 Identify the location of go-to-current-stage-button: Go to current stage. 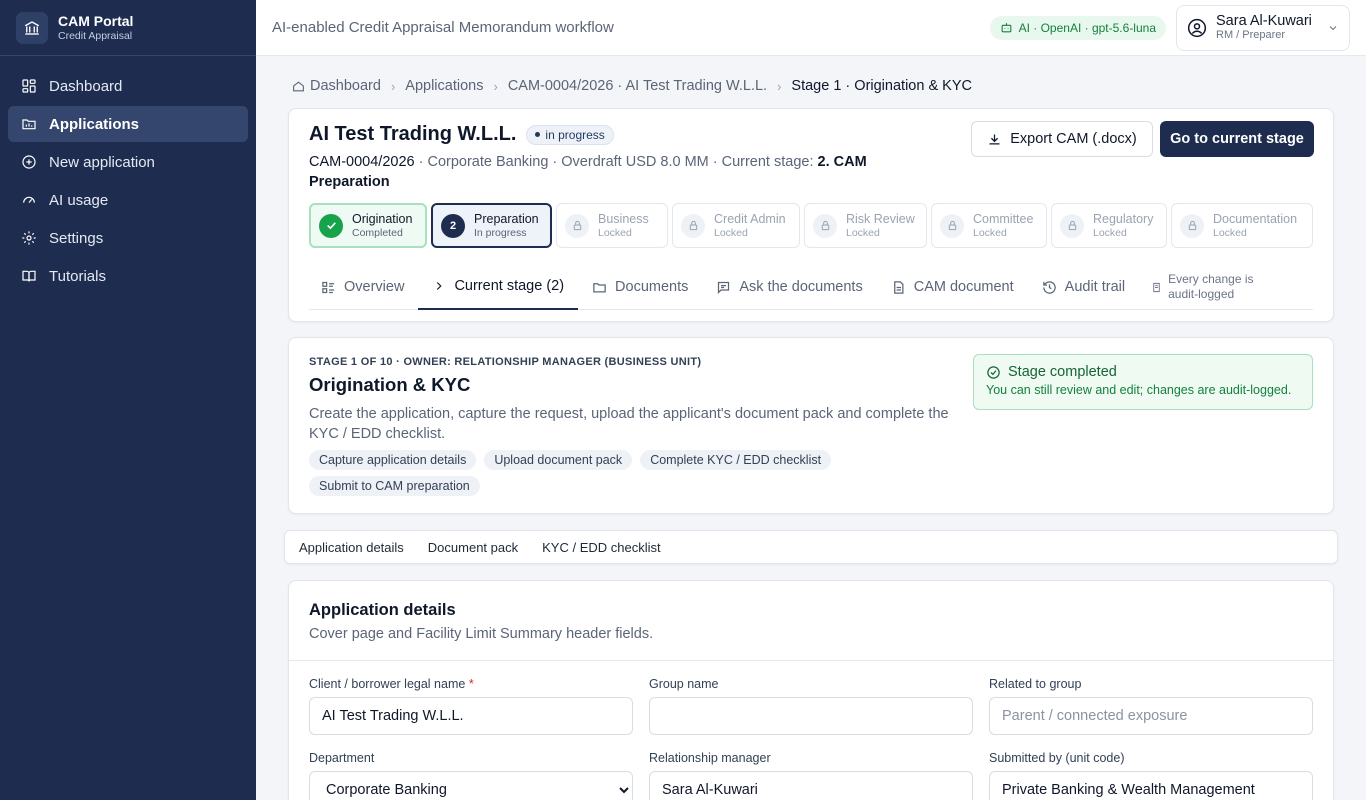
(1237, 139).